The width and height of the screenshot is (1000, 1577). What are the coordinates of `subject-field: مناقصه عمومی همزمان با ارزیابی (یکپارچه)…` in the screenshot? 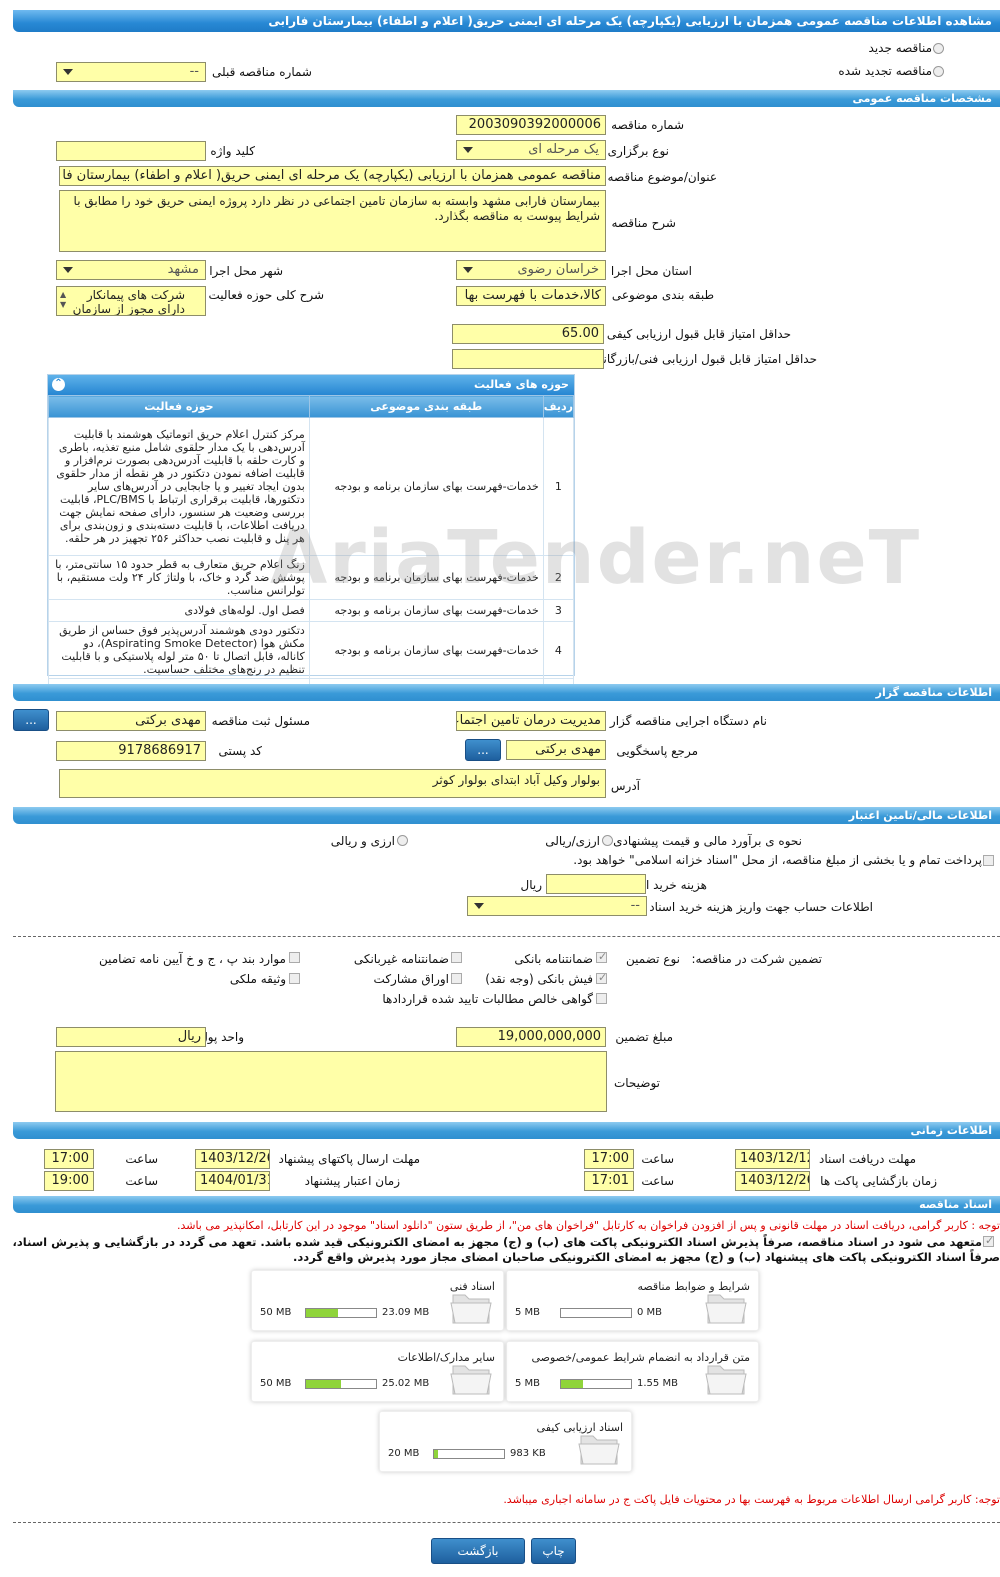 It's located at (332, 176).